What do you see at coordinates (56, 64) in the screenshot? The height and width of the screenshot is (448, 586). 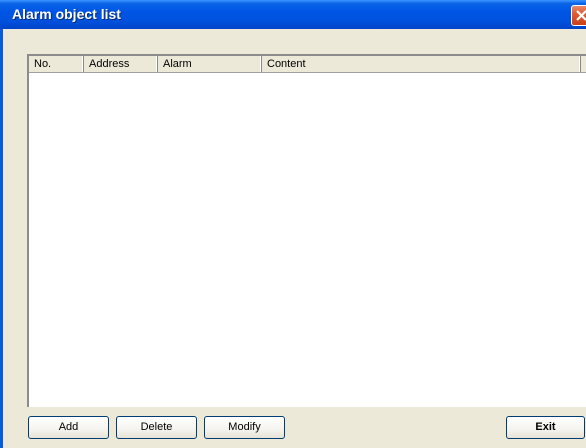 I see `column-header-no: No.` at bounding box center [56, 64].